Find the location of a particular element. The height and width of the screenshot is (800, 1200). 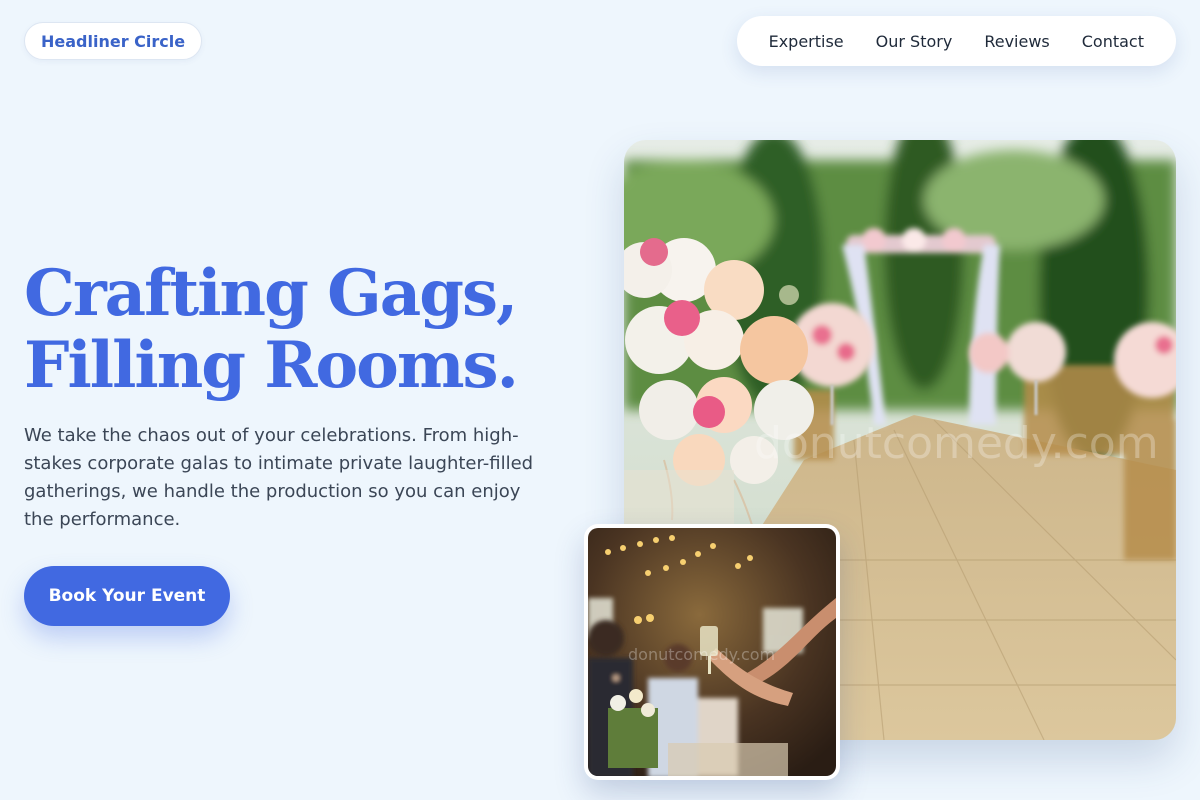

hero-title-line-1: Crafting Gags, is located at coordinates (271, 293).